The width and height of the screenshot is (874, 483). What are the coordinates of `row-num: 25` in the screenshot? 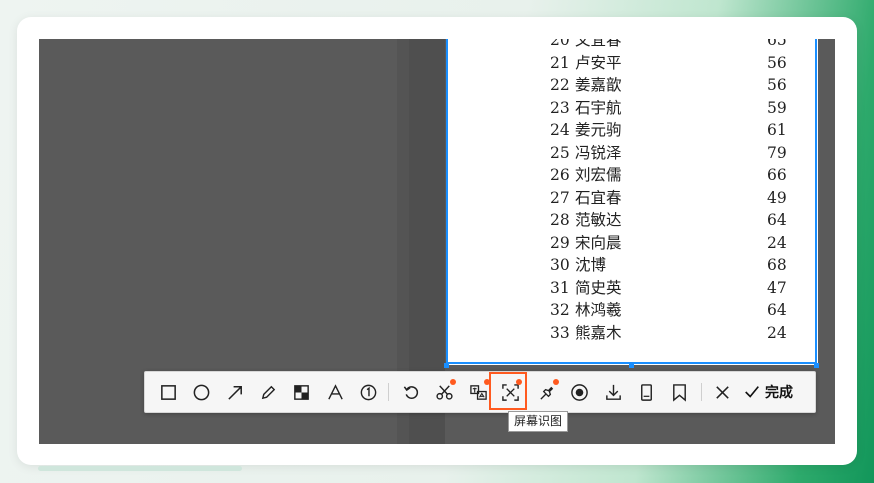 It's located at (560, 152).